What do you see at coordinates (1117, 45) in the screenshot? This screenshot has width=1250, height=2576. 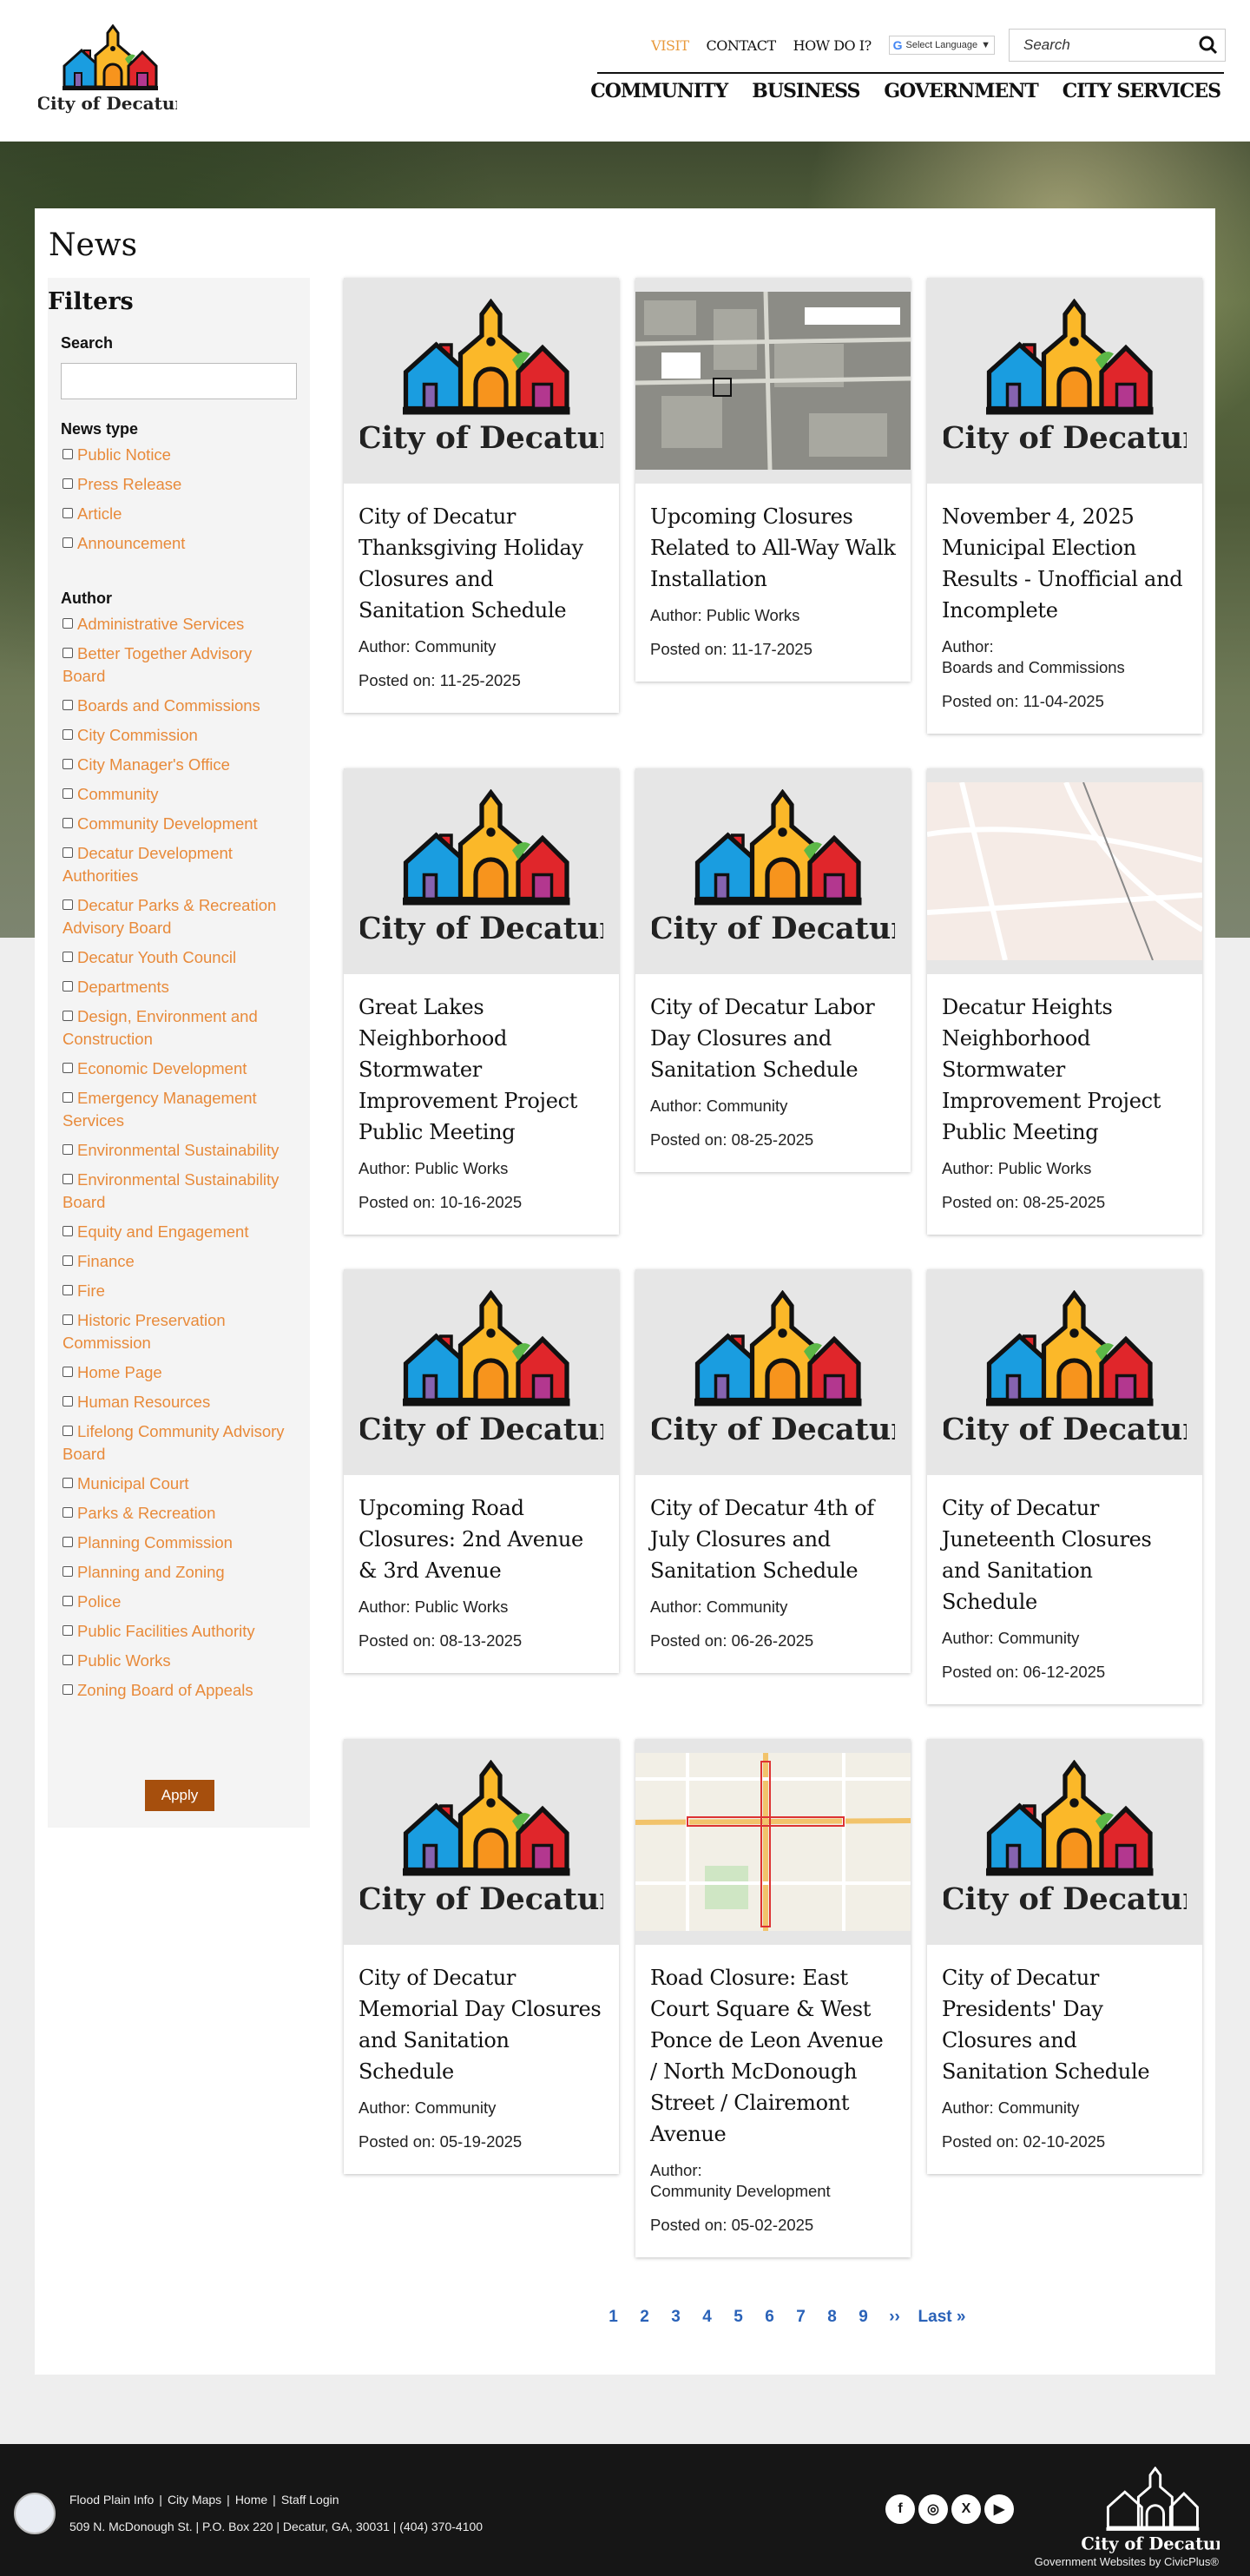 I see `site-search-input: Search` at bounding box center [1117, 45].